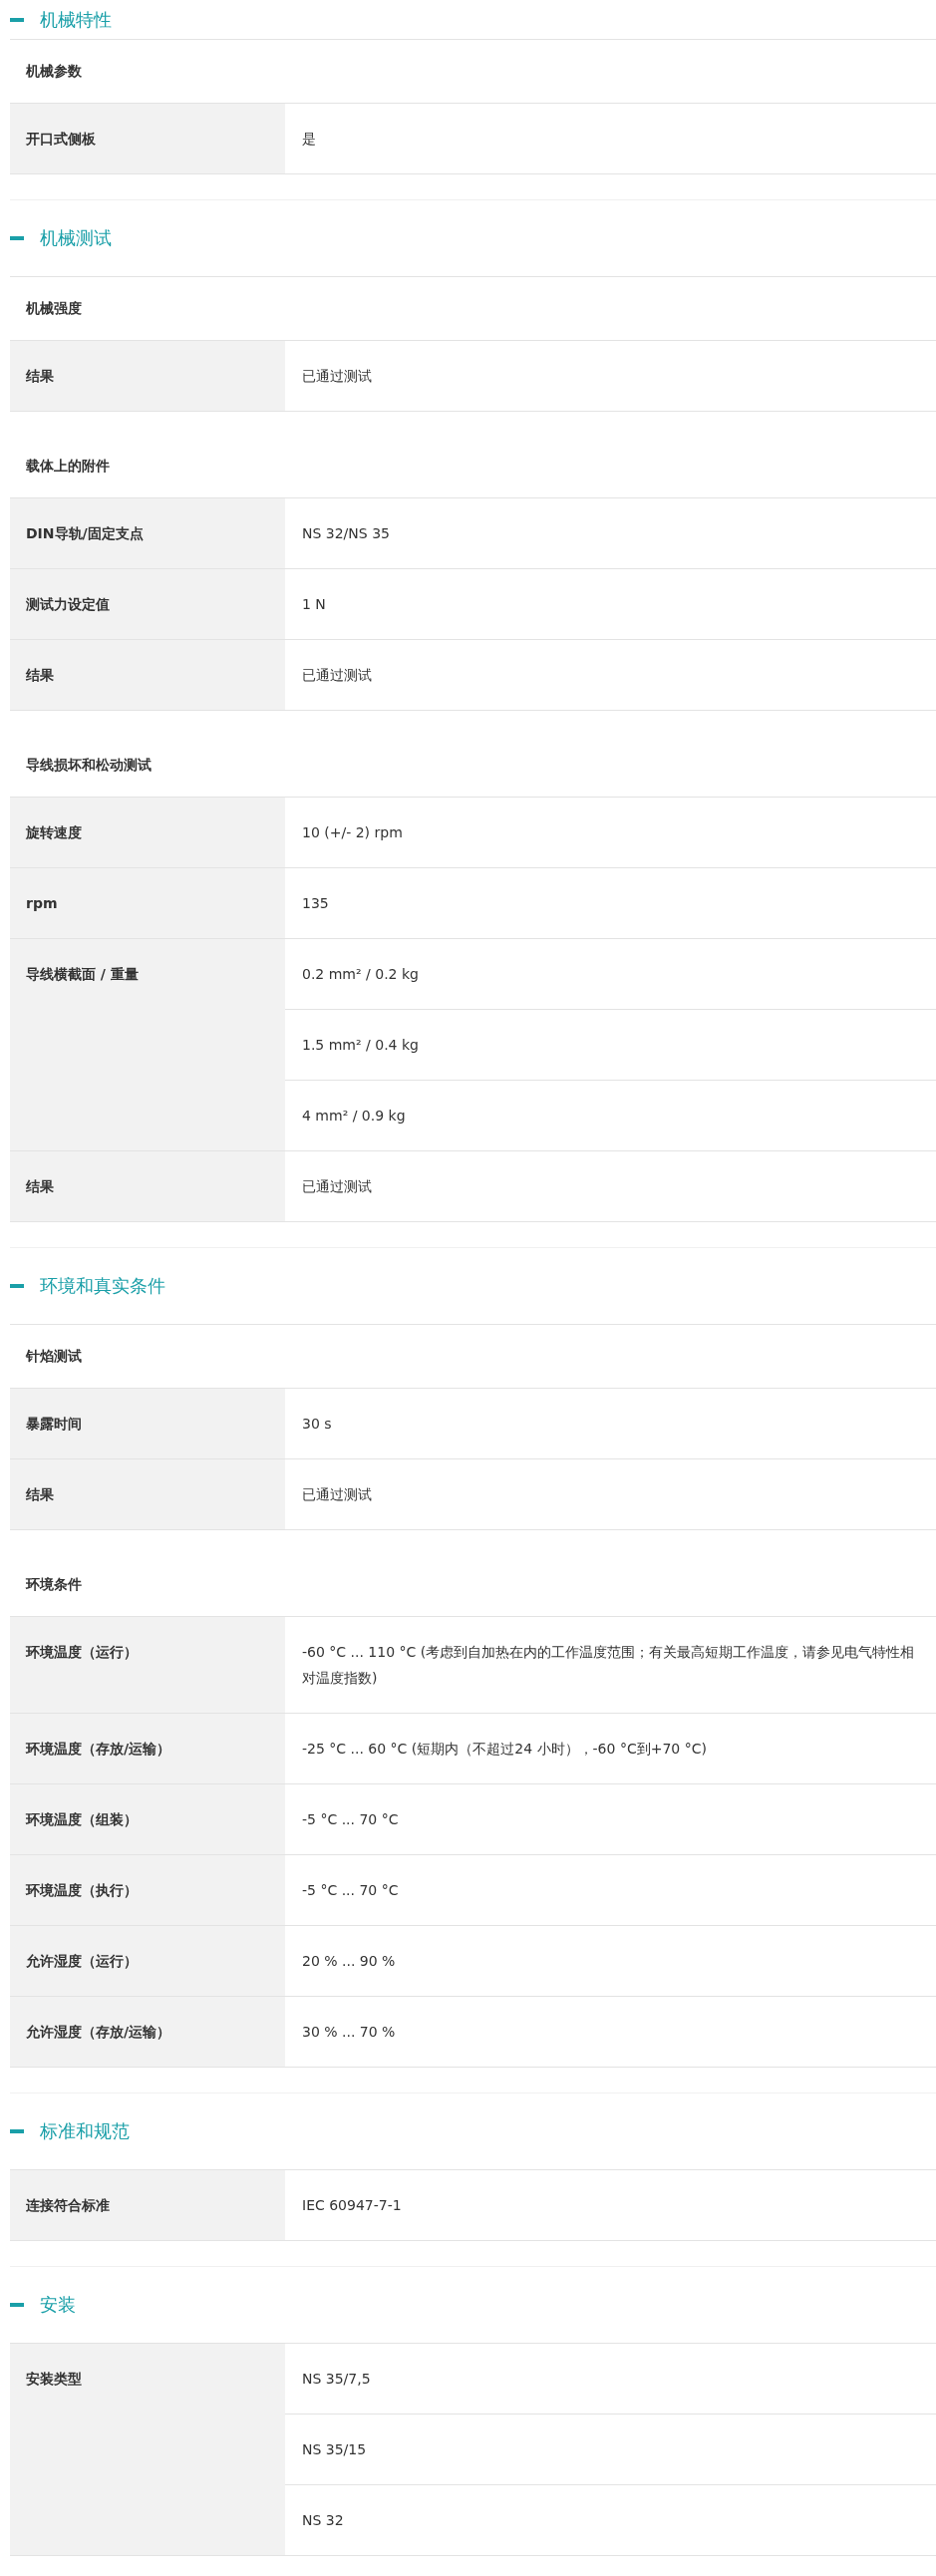 Image resolution: width=936 pixels, height=2576 pixels. Describe the element at coordinates (147, 1423) in the screenshot. I see `label-cell: 暴露时间` at that location.